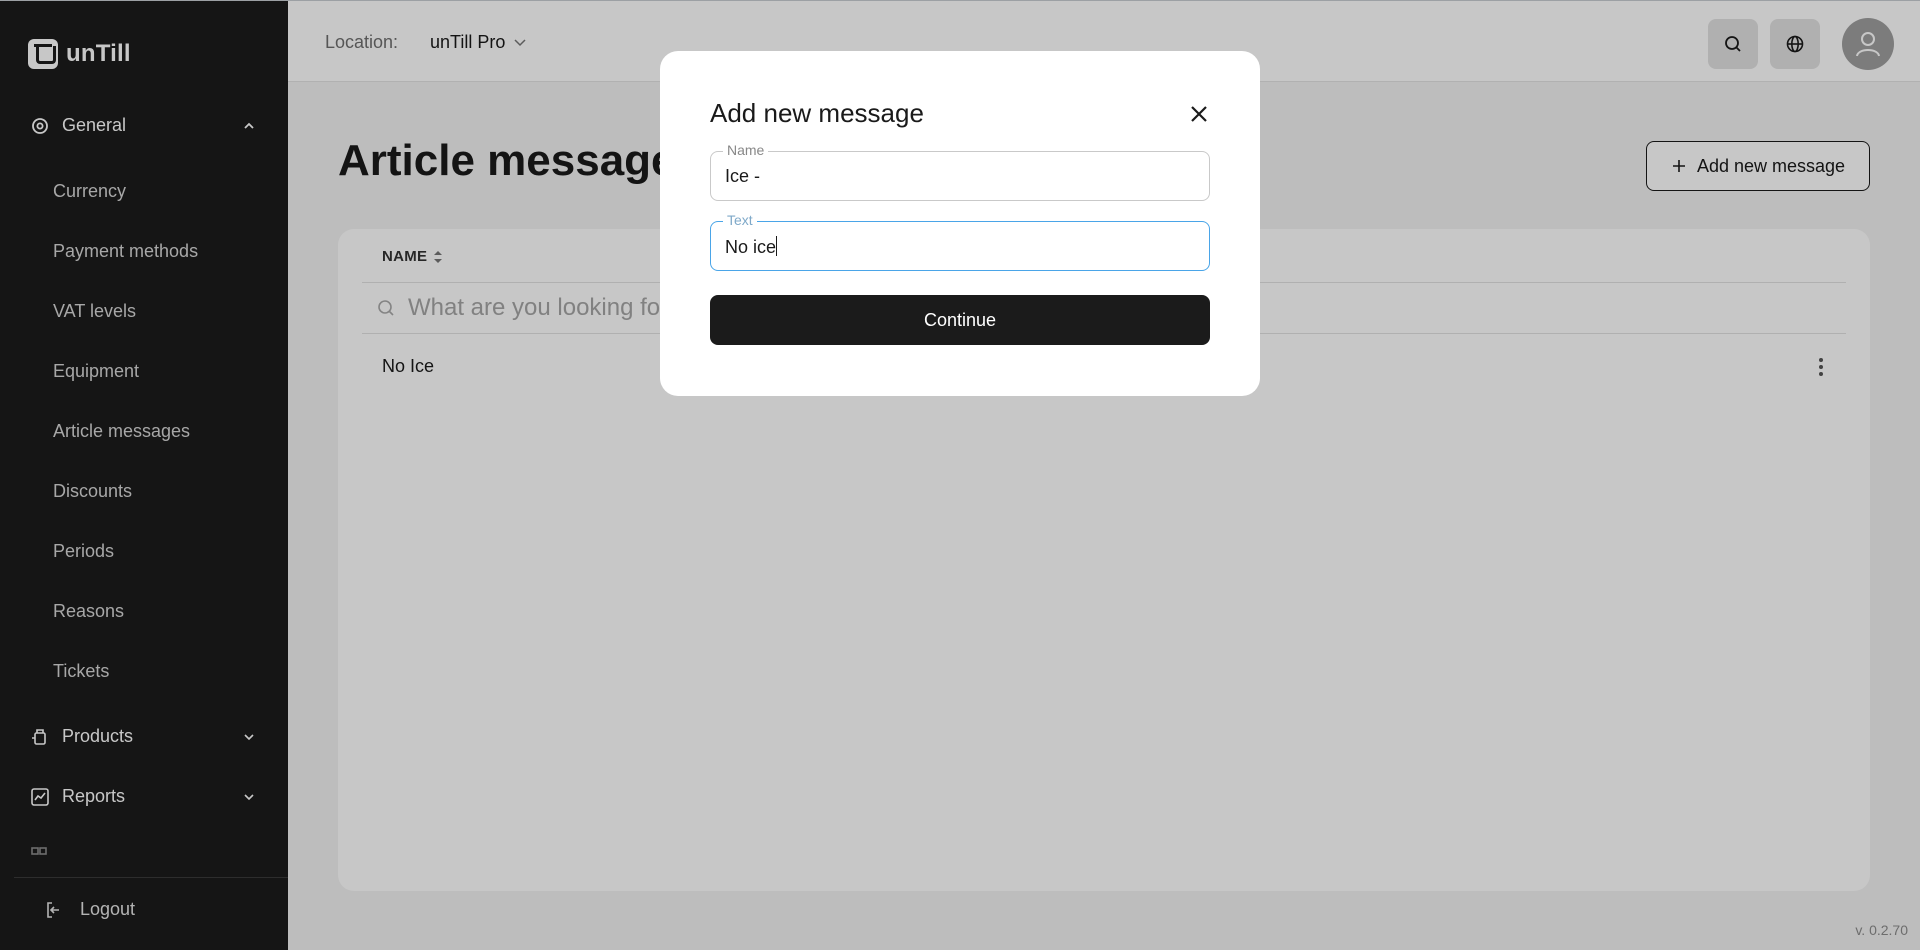 The width and height of the screenshot is (1920, 950). What do you see at coordinates (746, 150) in the screenshot?
I see `name-field-label: Name` at bounding box center [746, 150].